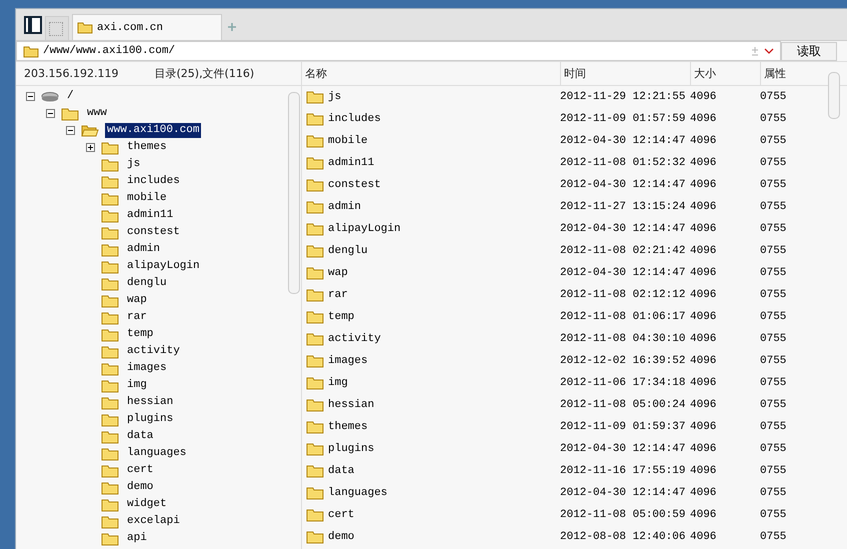 The image size is (847, 549). What do you see at coordinates (153, 130) in the screenshot?
I see `tree-item: www.axi100.com` at bounding box center [153, 130].